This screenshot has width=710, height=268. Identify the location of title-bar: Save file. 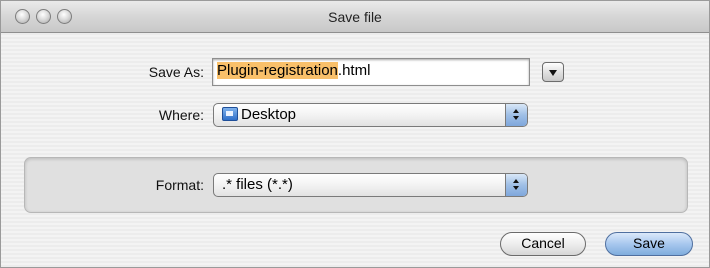
(355, 17).